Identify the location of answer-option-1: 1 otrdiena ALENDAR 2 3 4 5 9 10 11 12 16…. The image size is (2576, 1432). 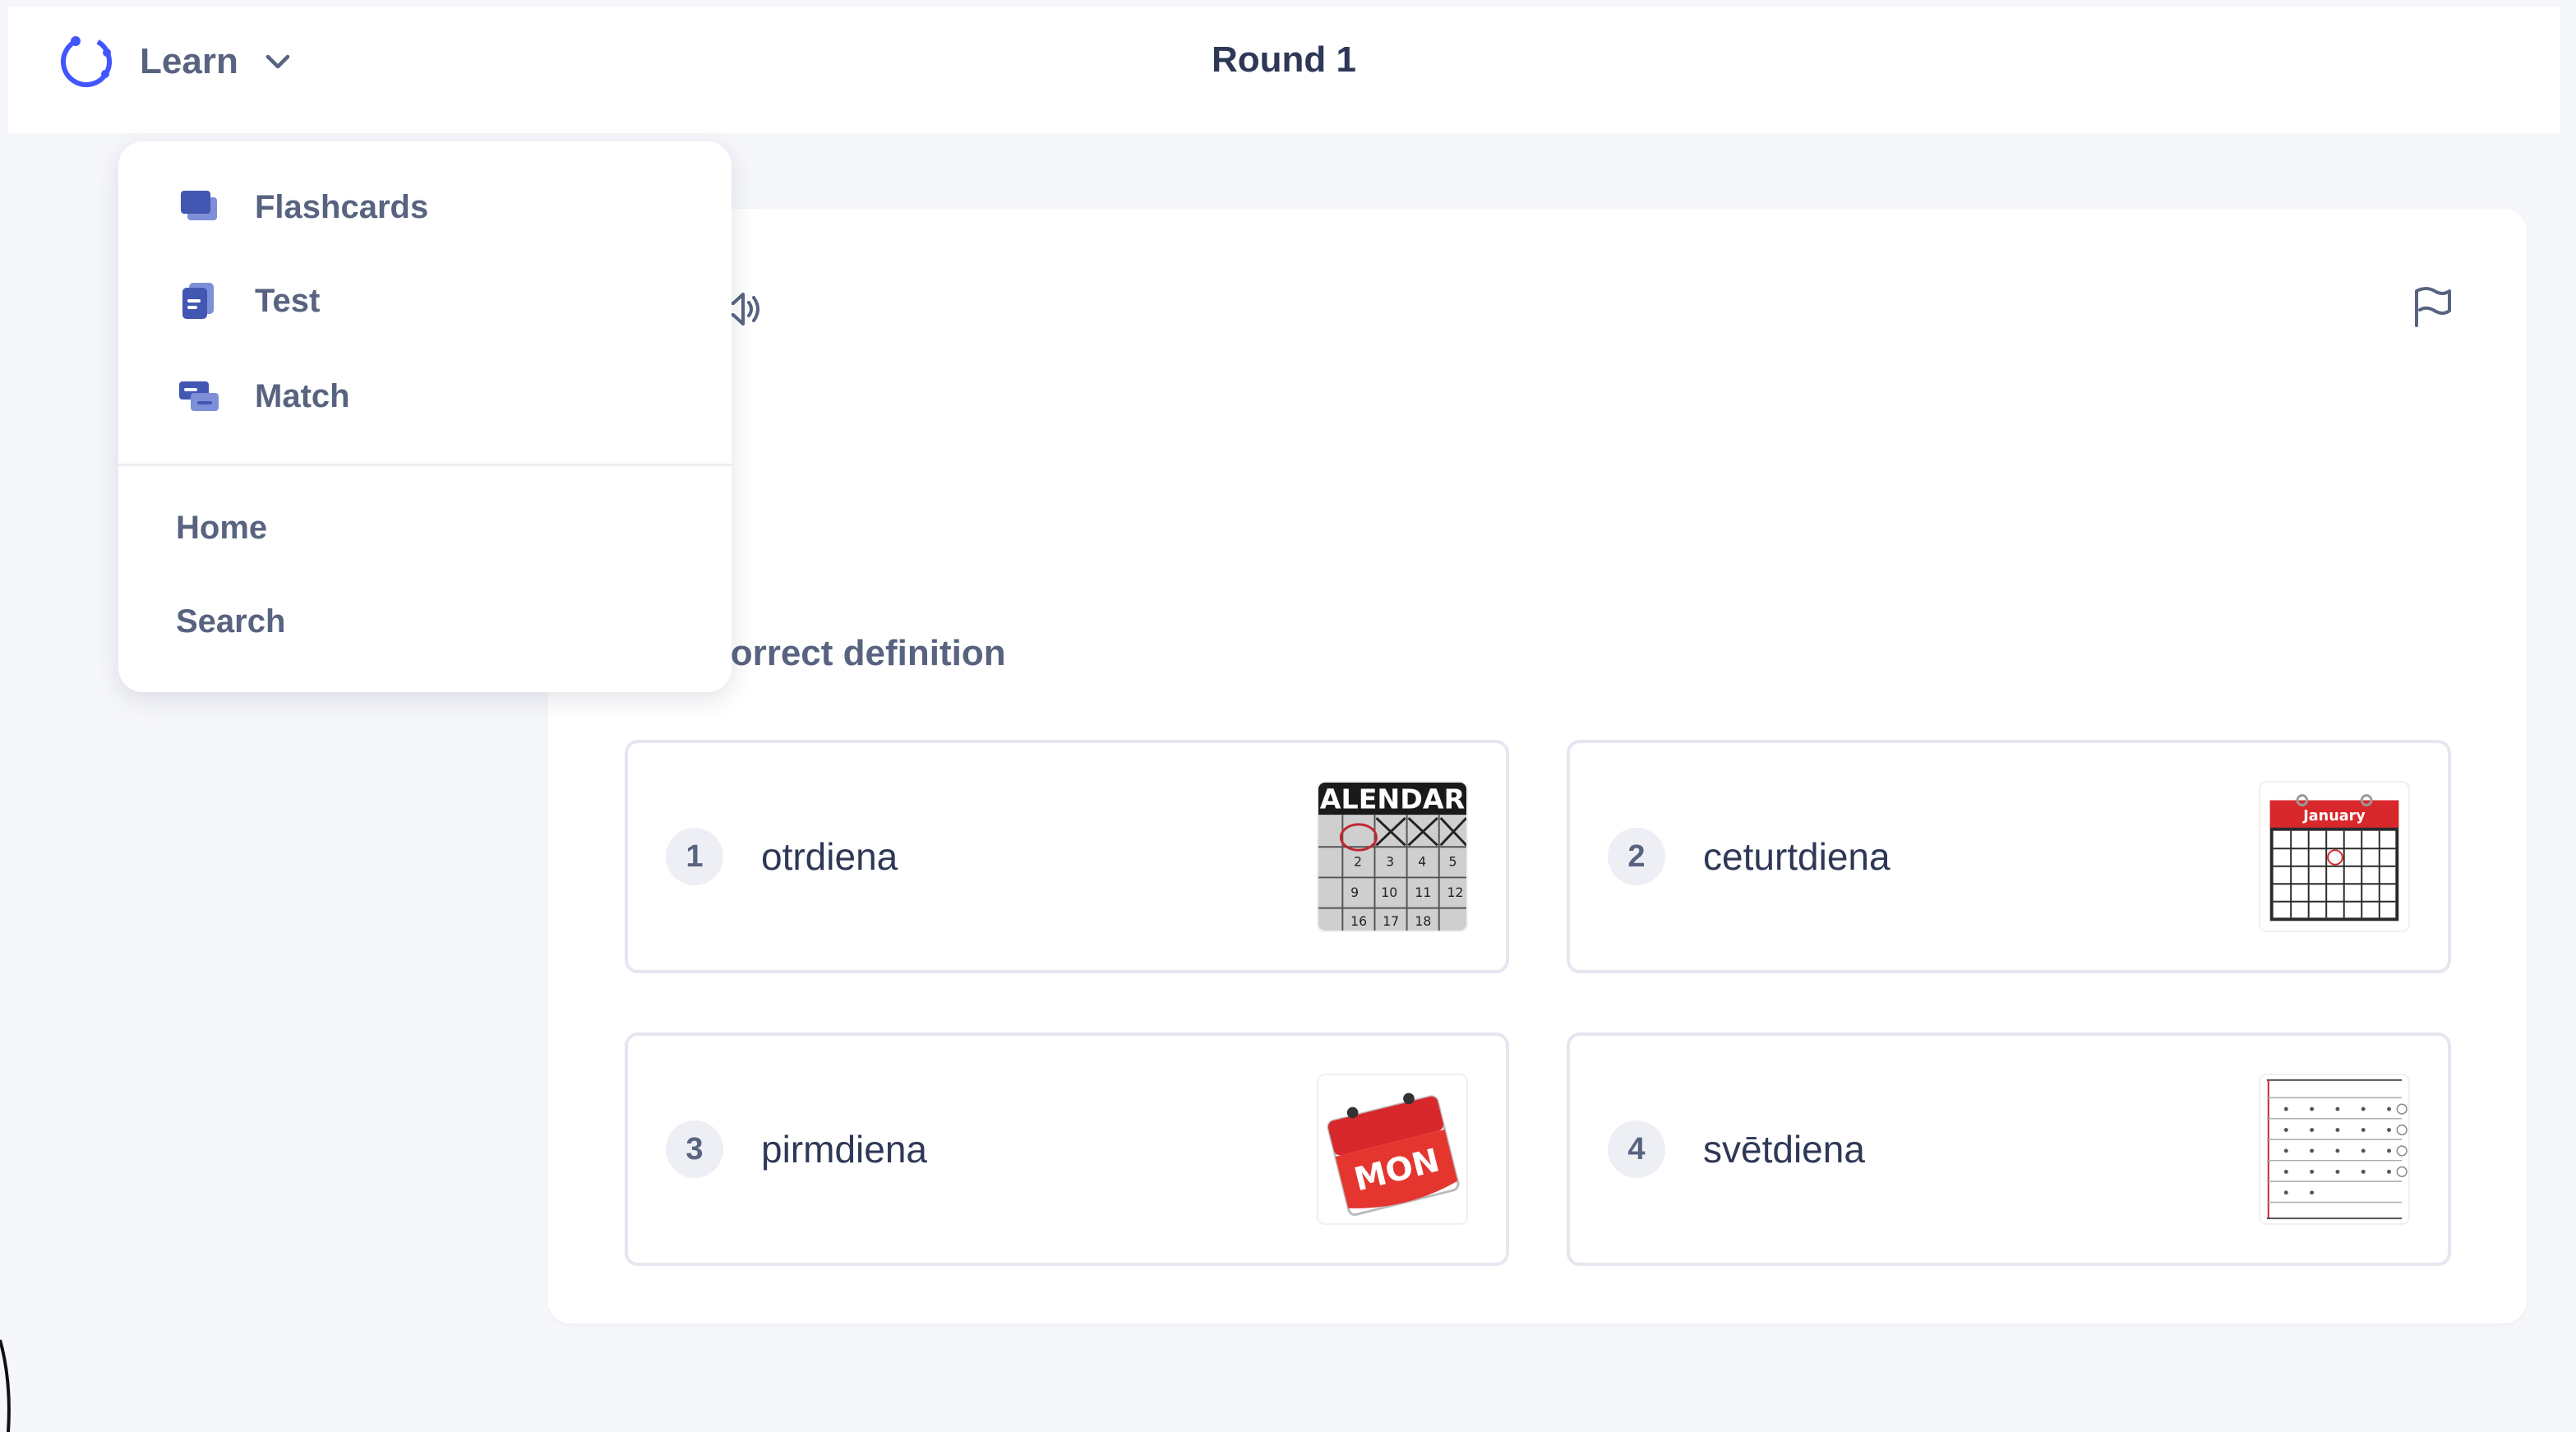
(1067, 856).